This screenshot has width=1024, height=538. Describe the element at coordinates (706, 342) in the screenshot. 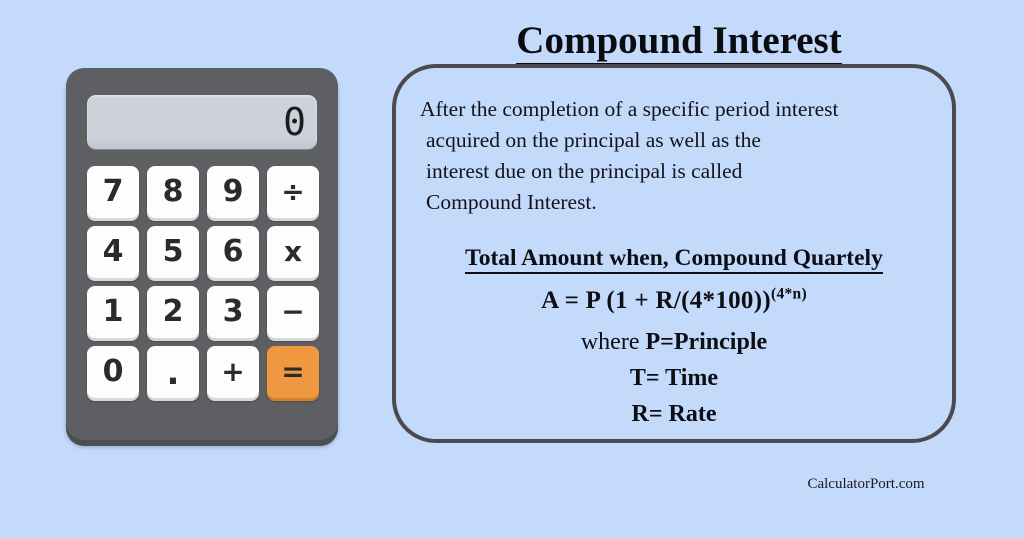

I see `where-value-principle: P=Principle` at that location.